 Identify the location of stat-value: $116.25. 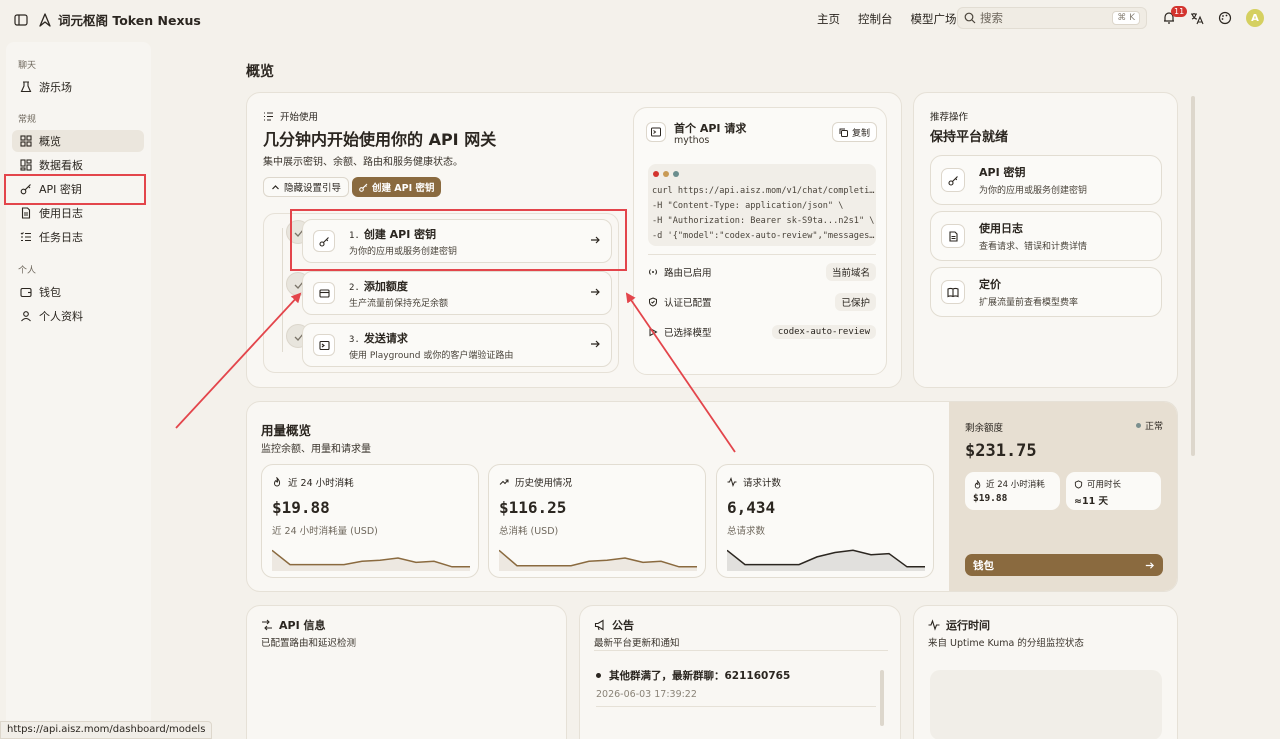
(533, 507).